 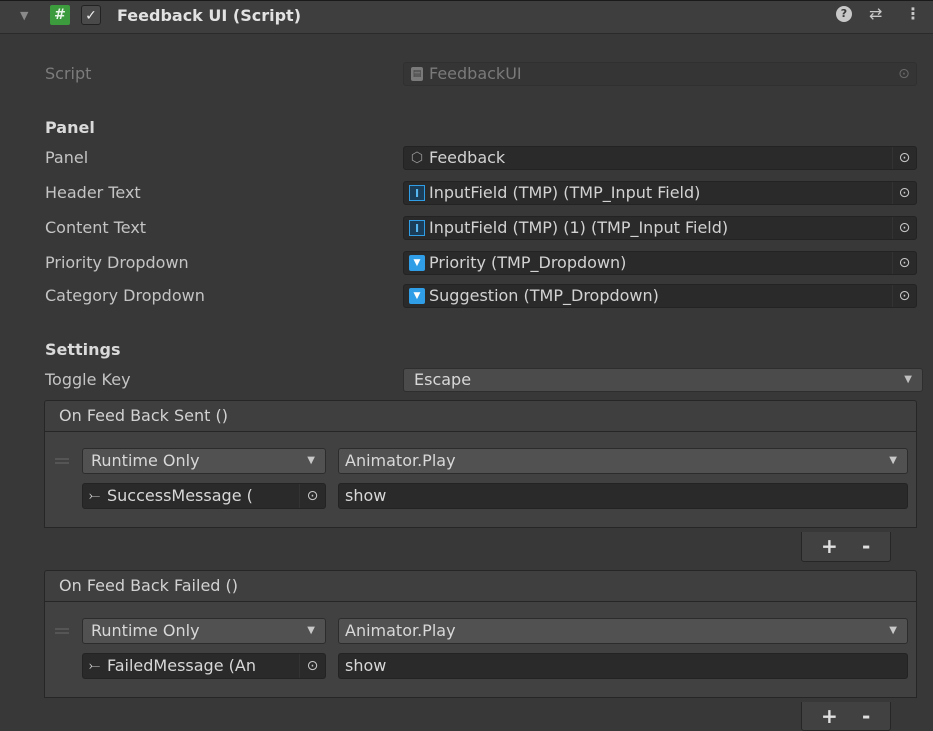 I want to click on panel-field-value: Feedback, so click(x=467, y=157).